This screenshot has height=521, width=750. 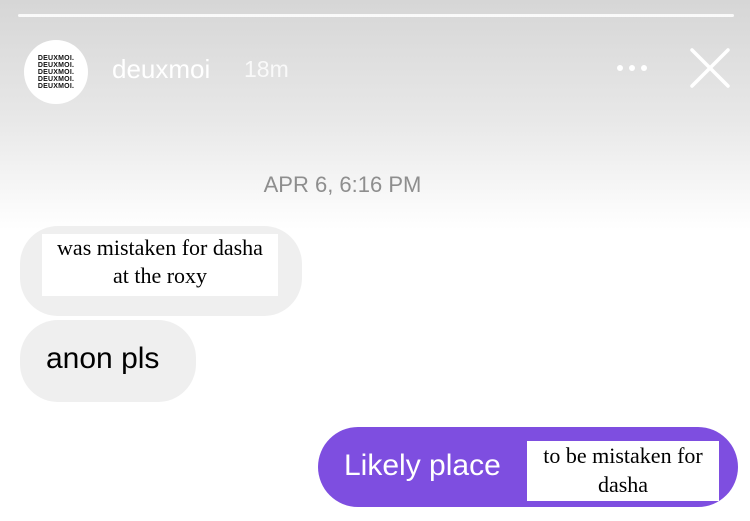 What do you see at coordinates (623, 455) in the screenshot?
I see `overlay-text-line: to be mistaken for` at bounding box center [623, 455].